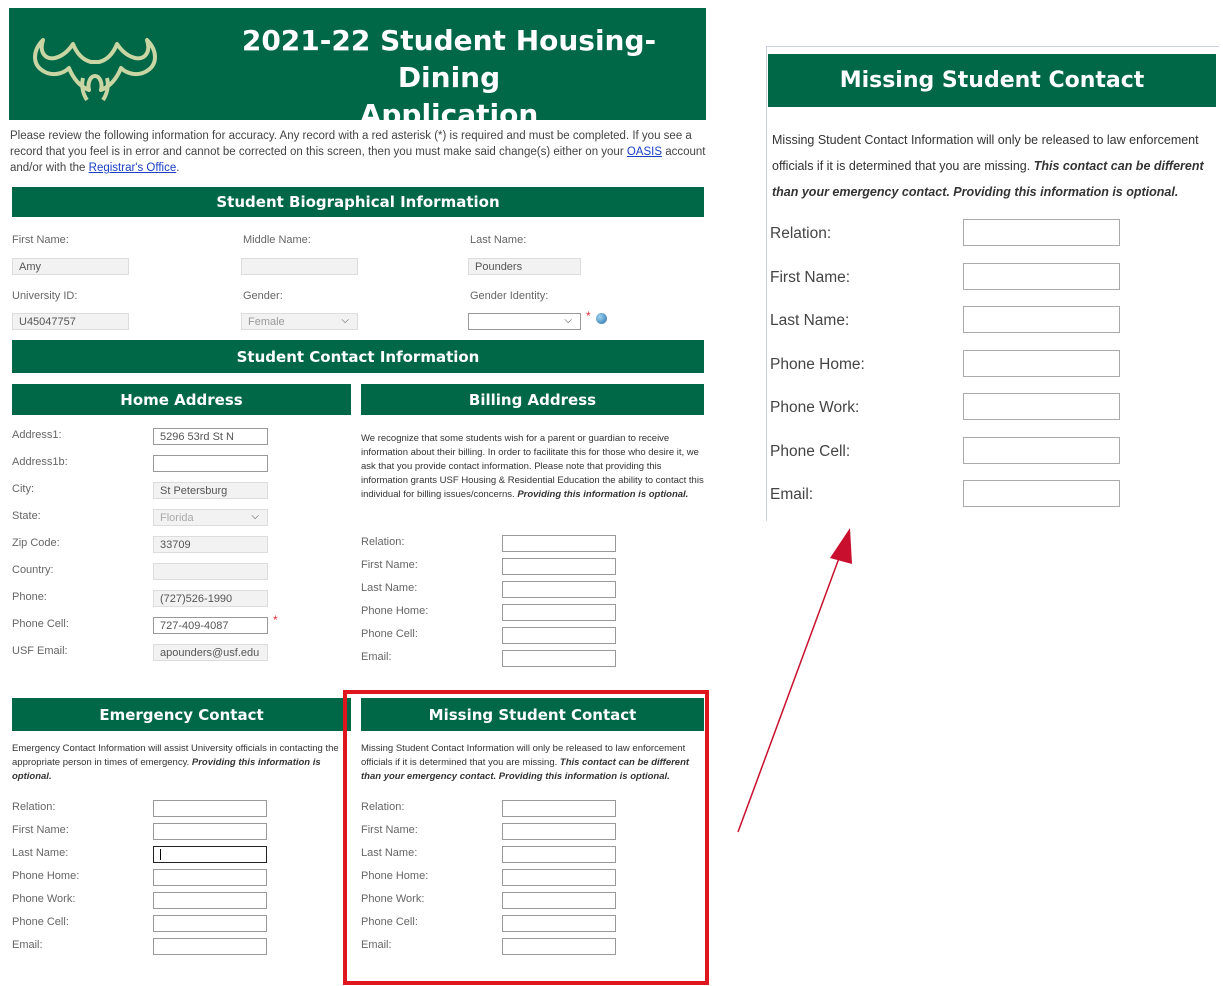 The height and width of the screenshot is (986, 1223). I want to click on home-usf-email-field: apounders@usf.edu, so click(210, 652).